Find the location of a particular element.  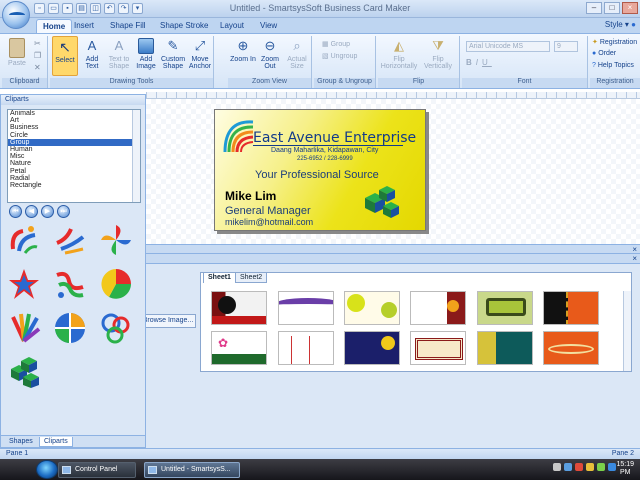

category-item: Radial is located at coordinates (74, 178).